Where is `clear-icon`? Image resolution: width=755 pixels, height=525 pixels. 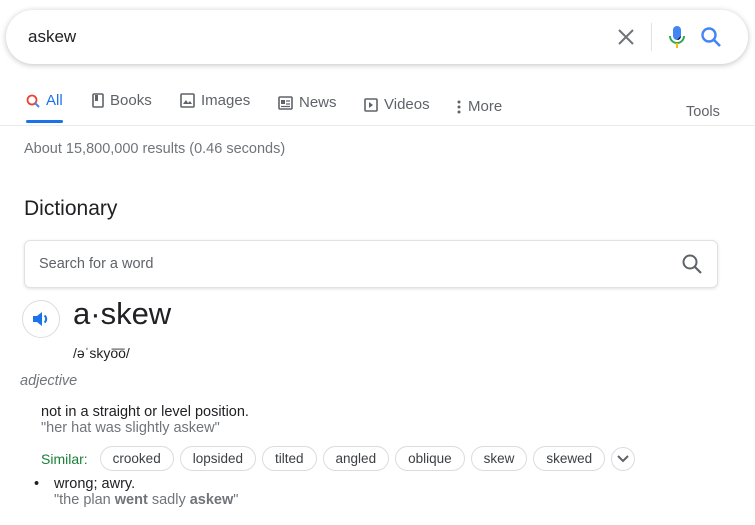 clear-icon is located at coordinates (626, 37).